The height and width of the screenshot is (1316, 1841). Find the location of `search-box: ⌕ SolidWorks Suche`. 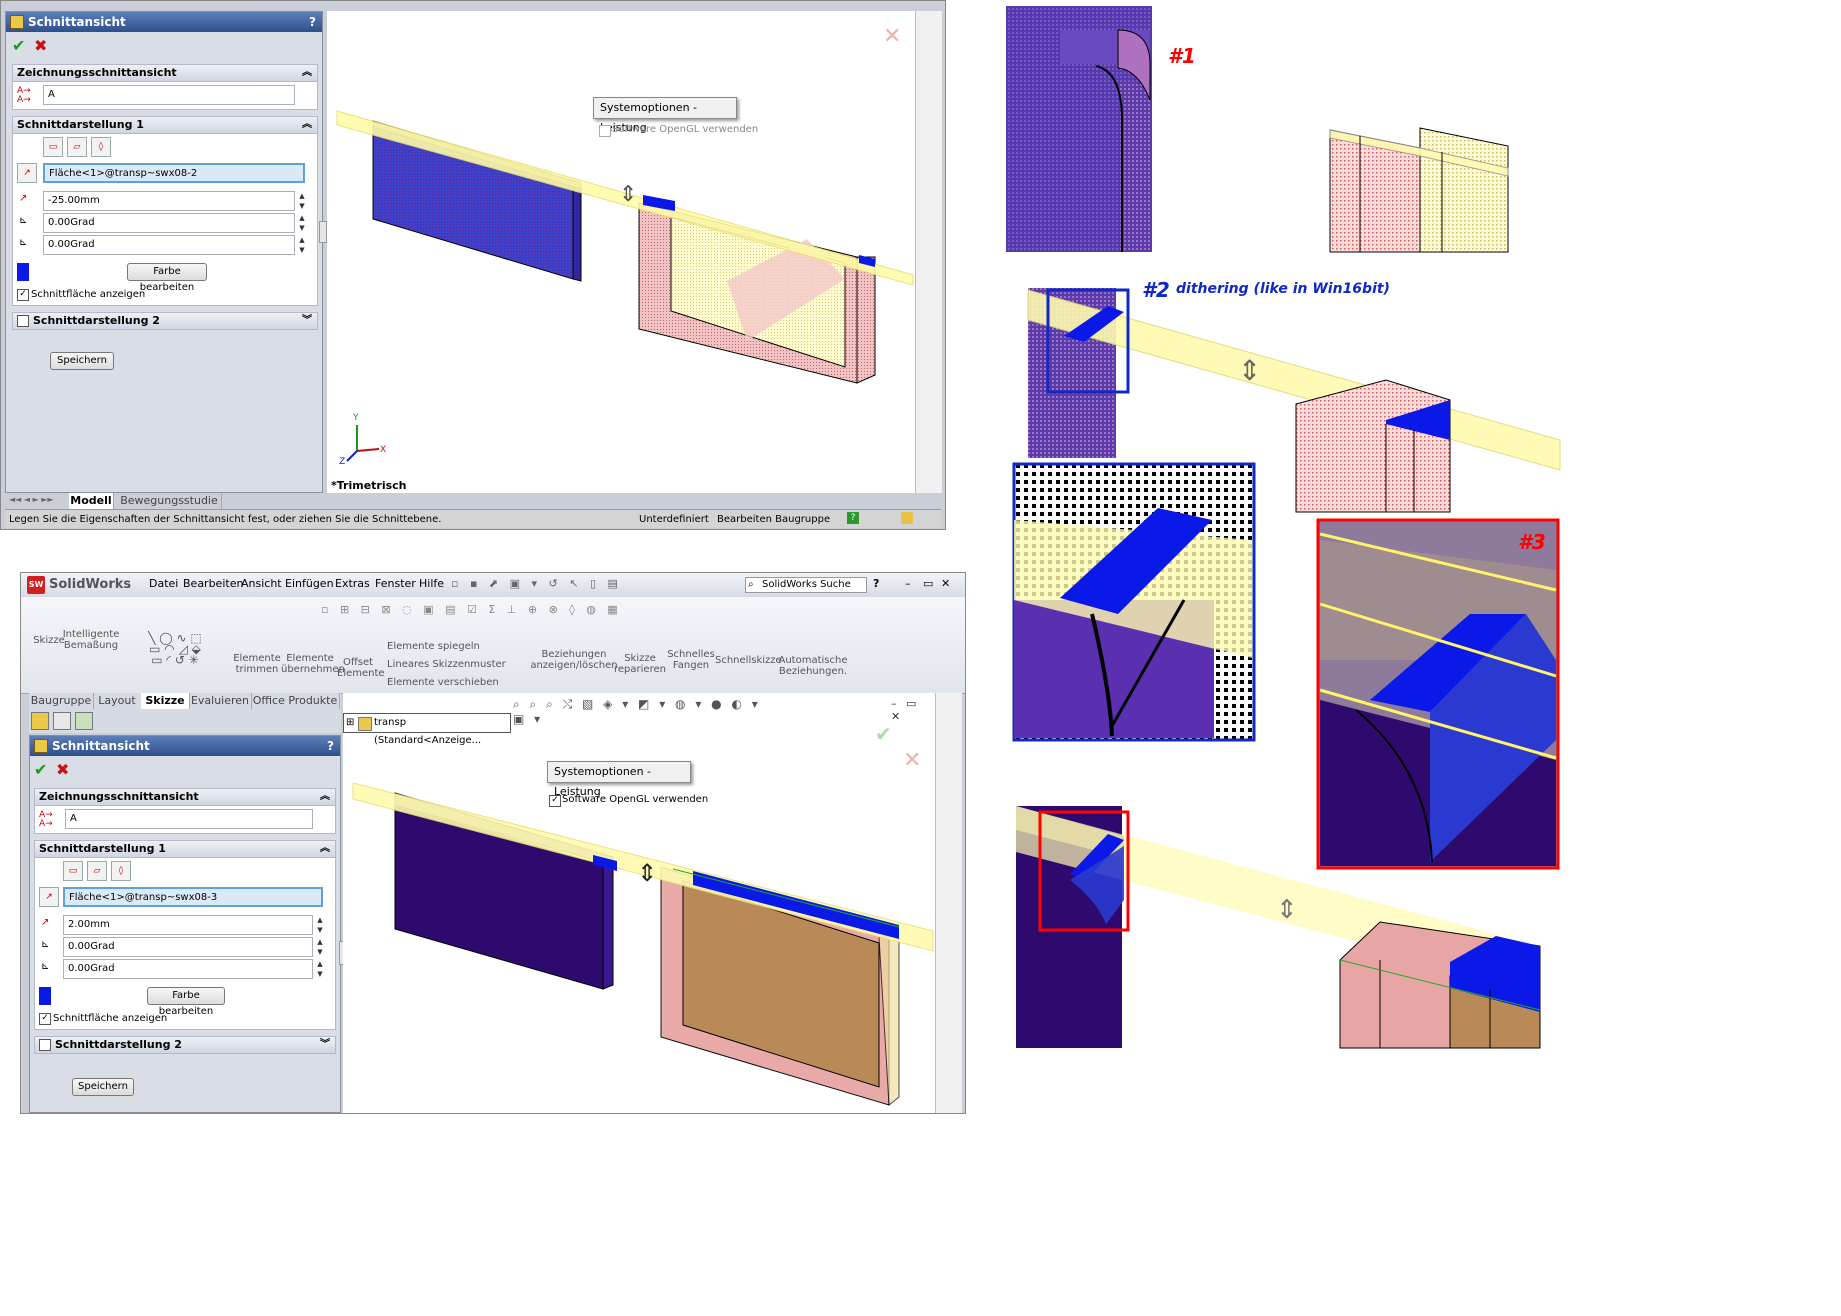

search-box: ⌕ SolidWorks Suche is located at coordinates (806, 585).